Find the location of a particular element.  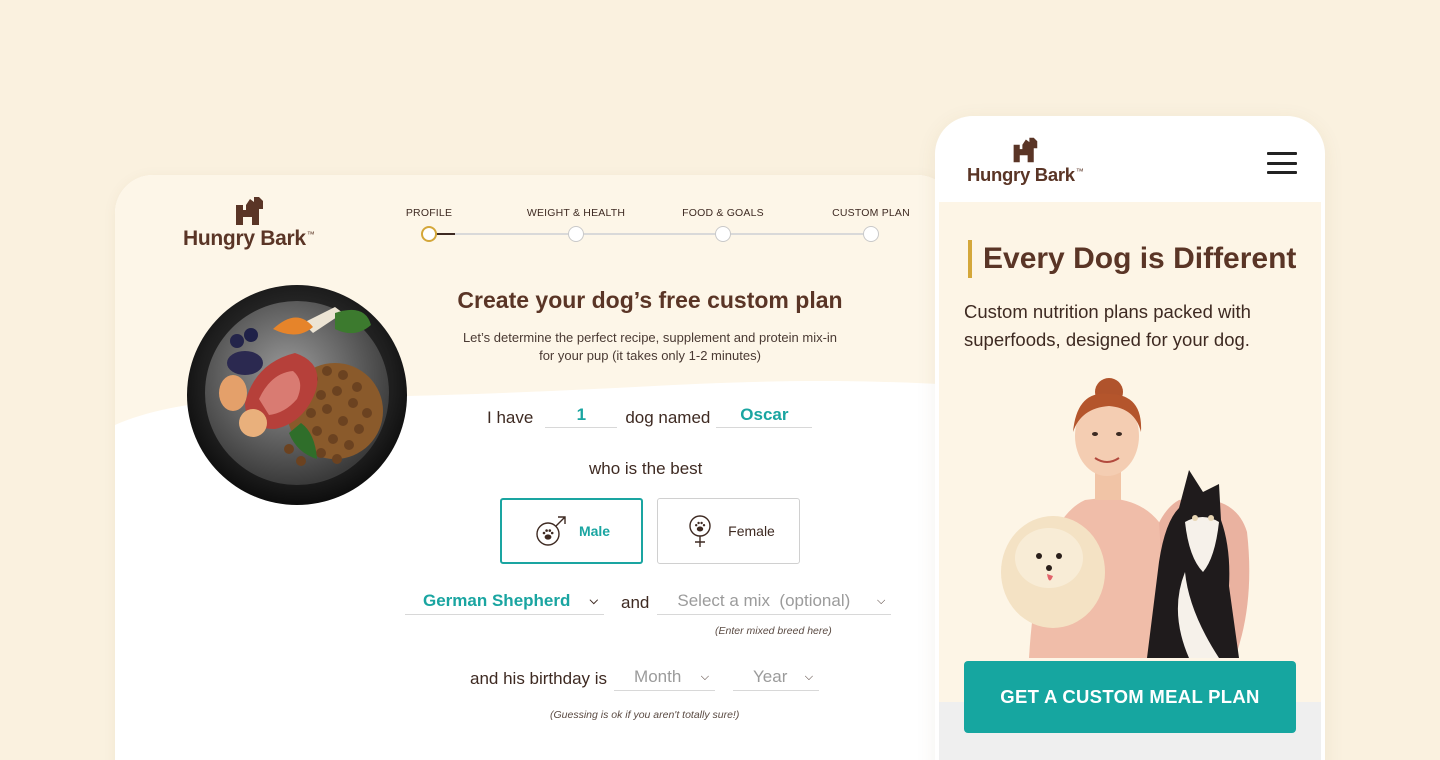

step-dot-weight-health is located at coordinates (576, 234).